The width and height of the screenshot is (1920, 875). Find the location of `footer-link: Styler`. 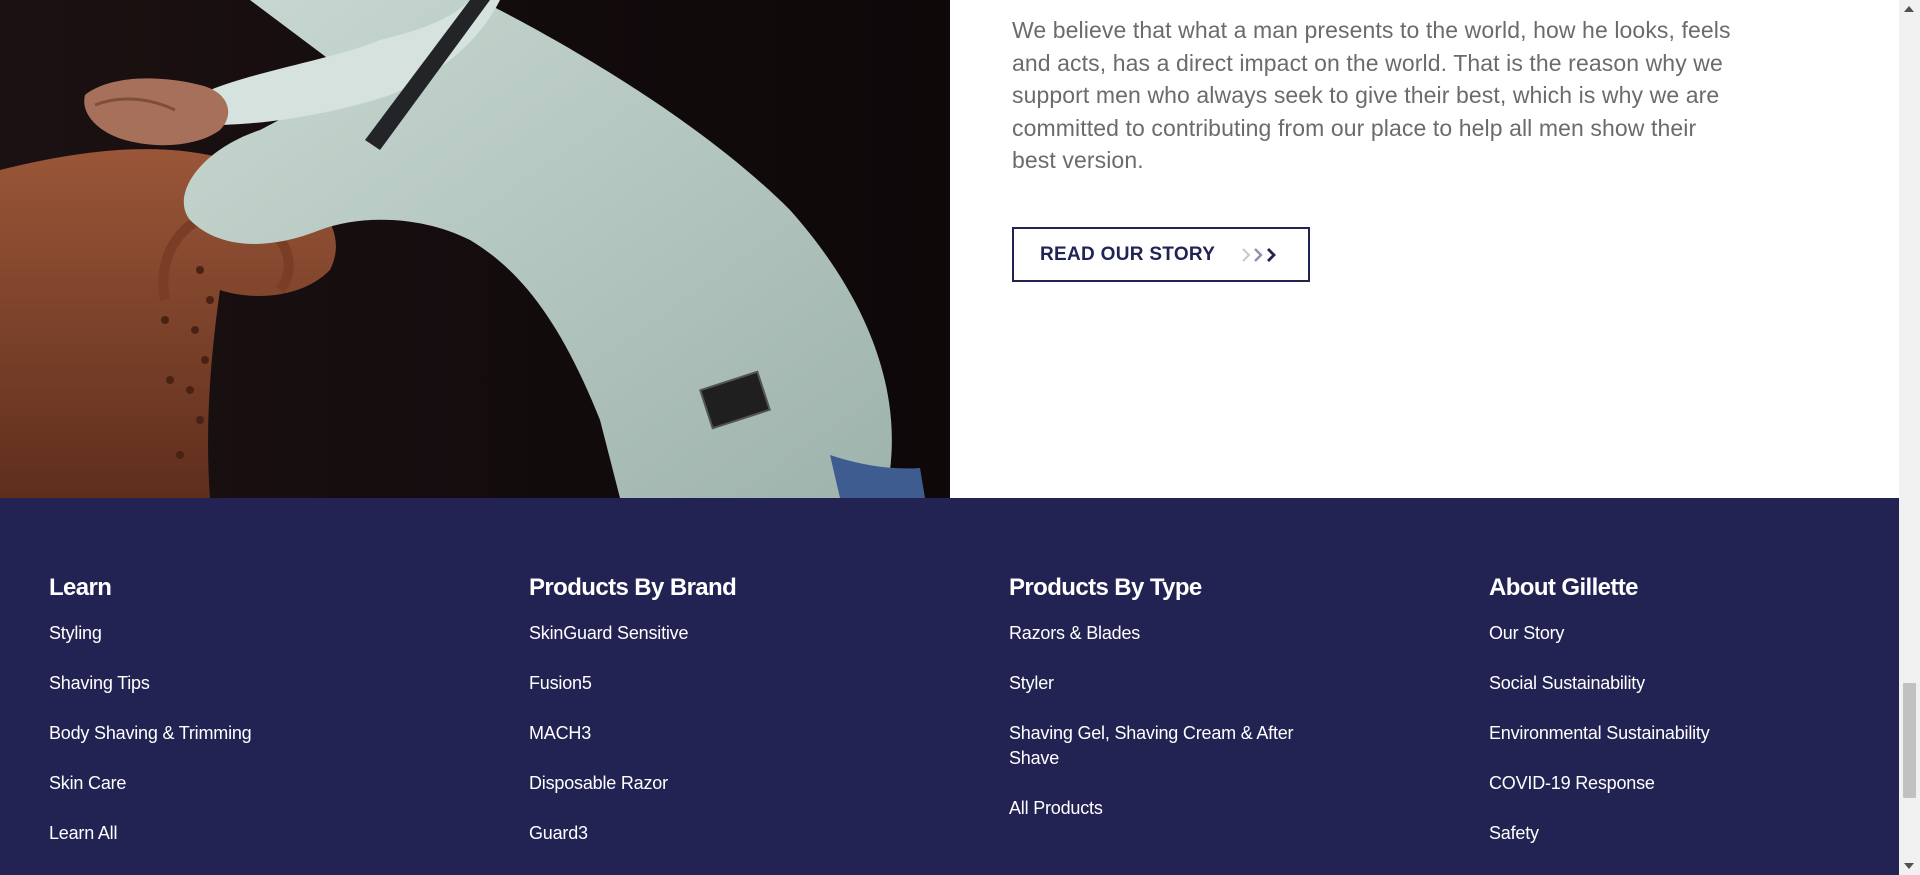

footer-link: Styler is located at coordinates (1189, 683).